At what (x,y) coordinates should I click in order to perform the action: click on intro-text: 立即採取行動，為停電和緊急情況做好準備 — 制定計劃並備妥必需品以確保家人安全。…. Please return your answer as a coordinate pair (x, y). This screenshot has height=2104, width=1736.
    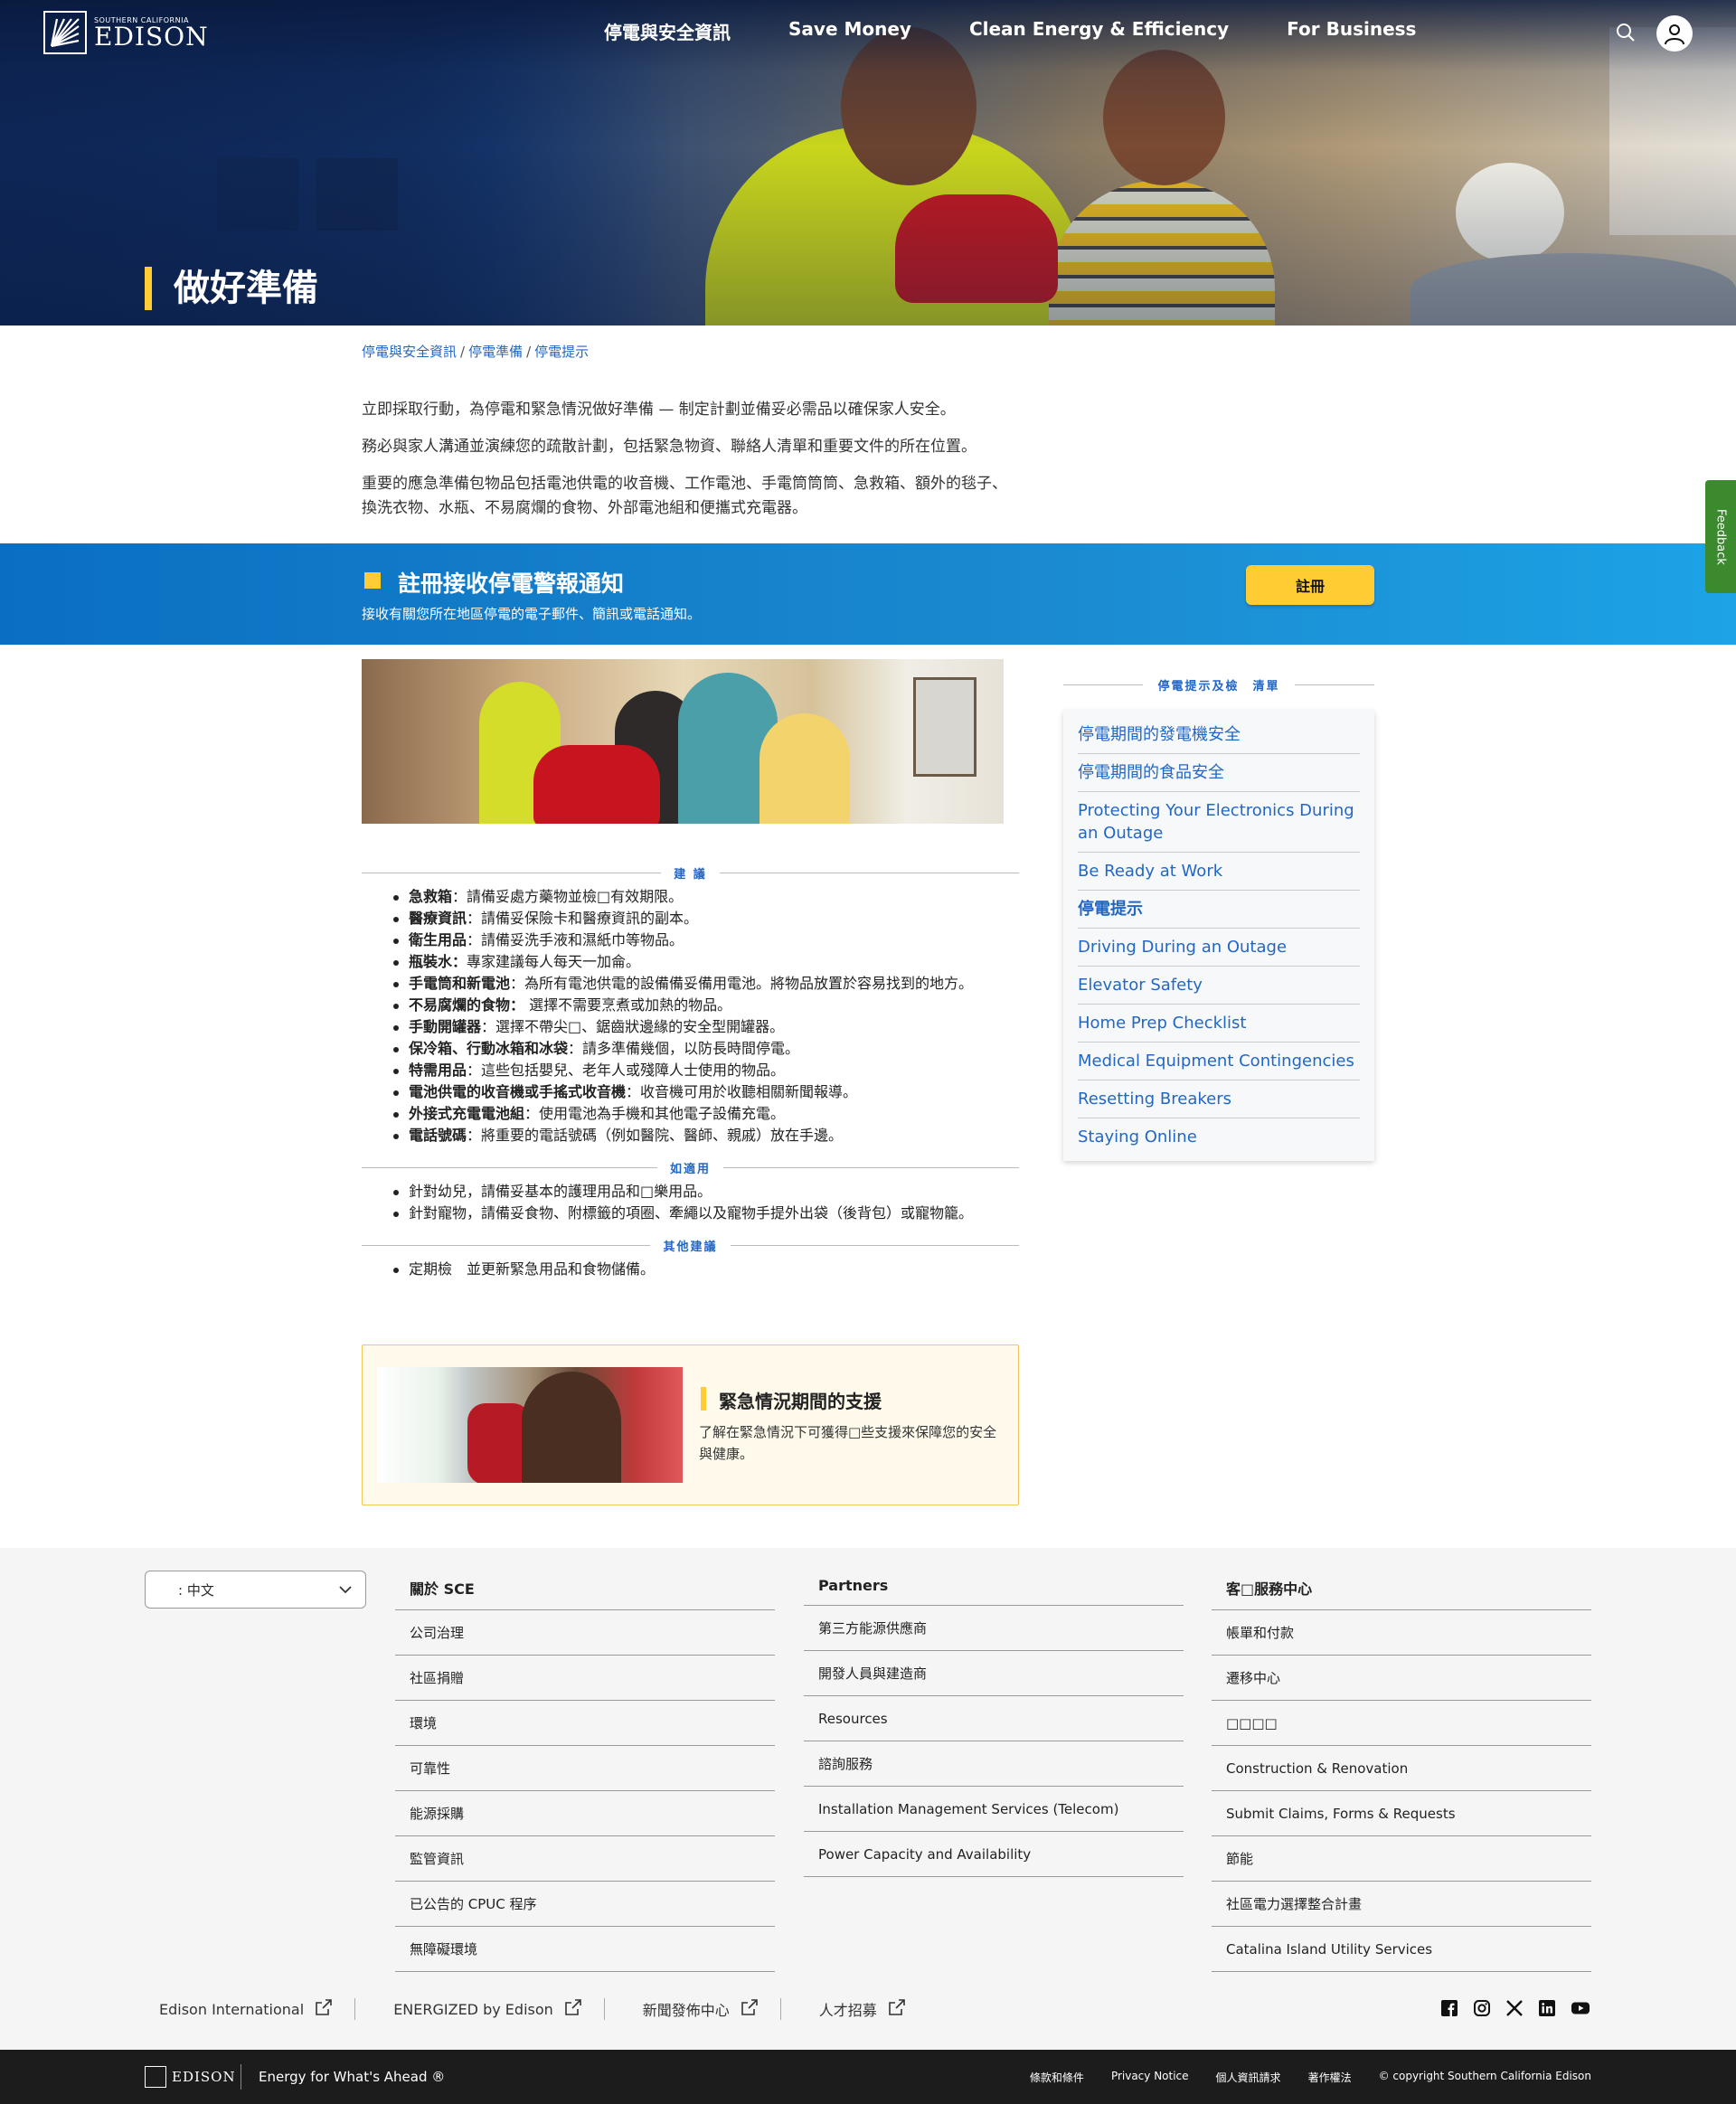
    Looking at the image, I should click on (688, 465).